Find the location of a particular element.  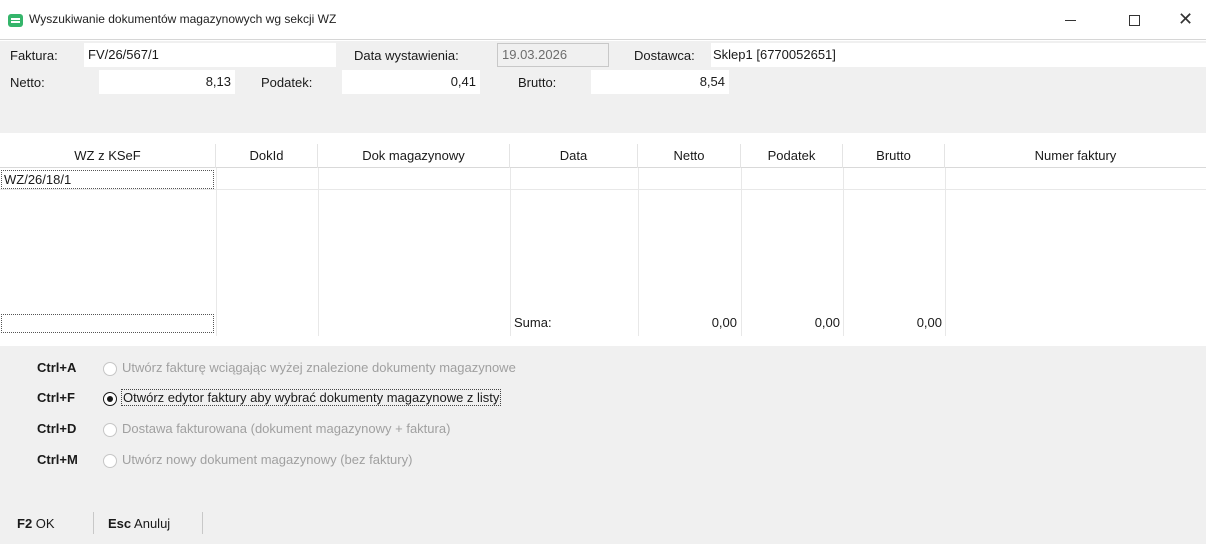

dostawca-label: Dostawca: is located at coordinates (664, 55).